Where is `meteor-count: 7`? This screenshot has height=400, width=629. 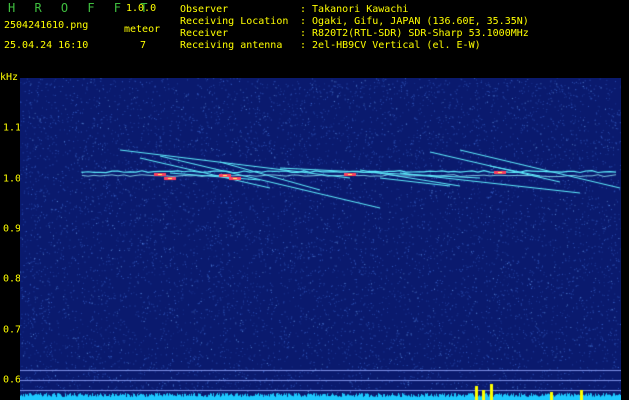
meteor-count: 7 is located at coordinates (143, 45).